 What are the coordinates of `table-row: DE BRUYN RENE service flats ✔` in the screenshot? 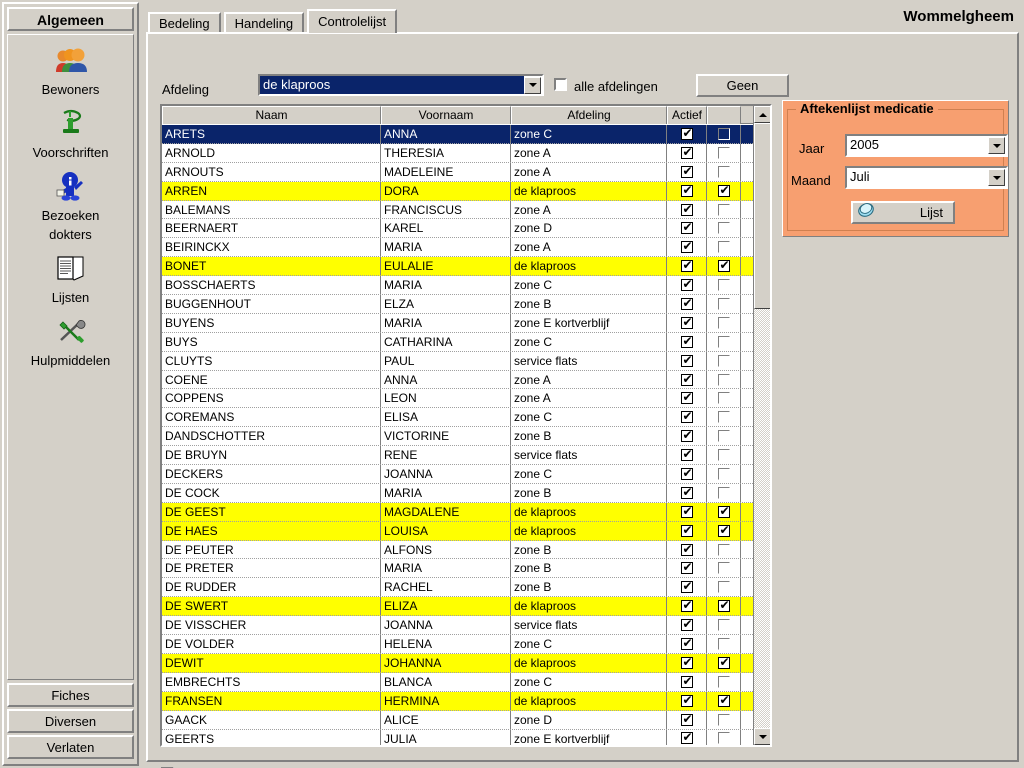 It's located at (457, 456).